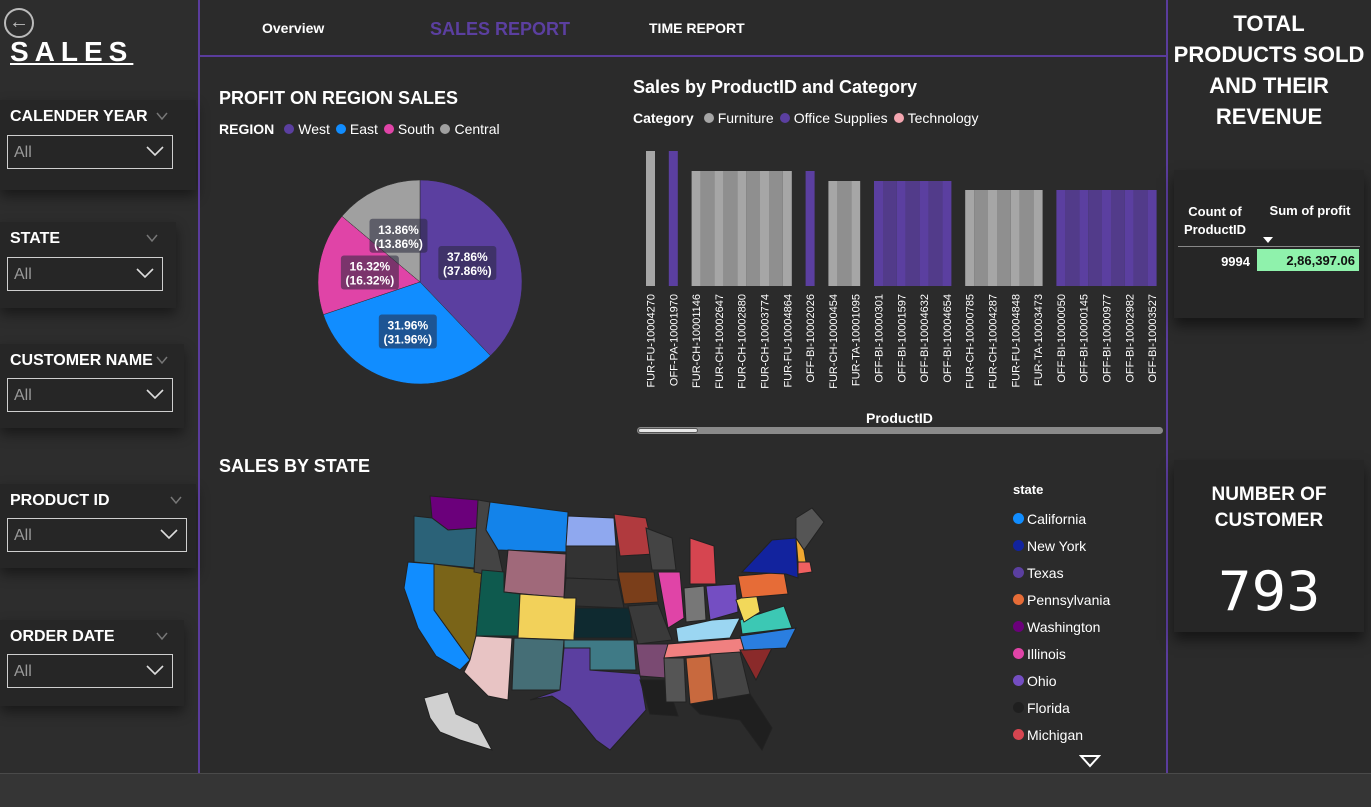 The width and height of the screenshot is (1371, 807). Describe the element at coordinates (700, 680) in the screenshot. I see `state-alabama` at that location.